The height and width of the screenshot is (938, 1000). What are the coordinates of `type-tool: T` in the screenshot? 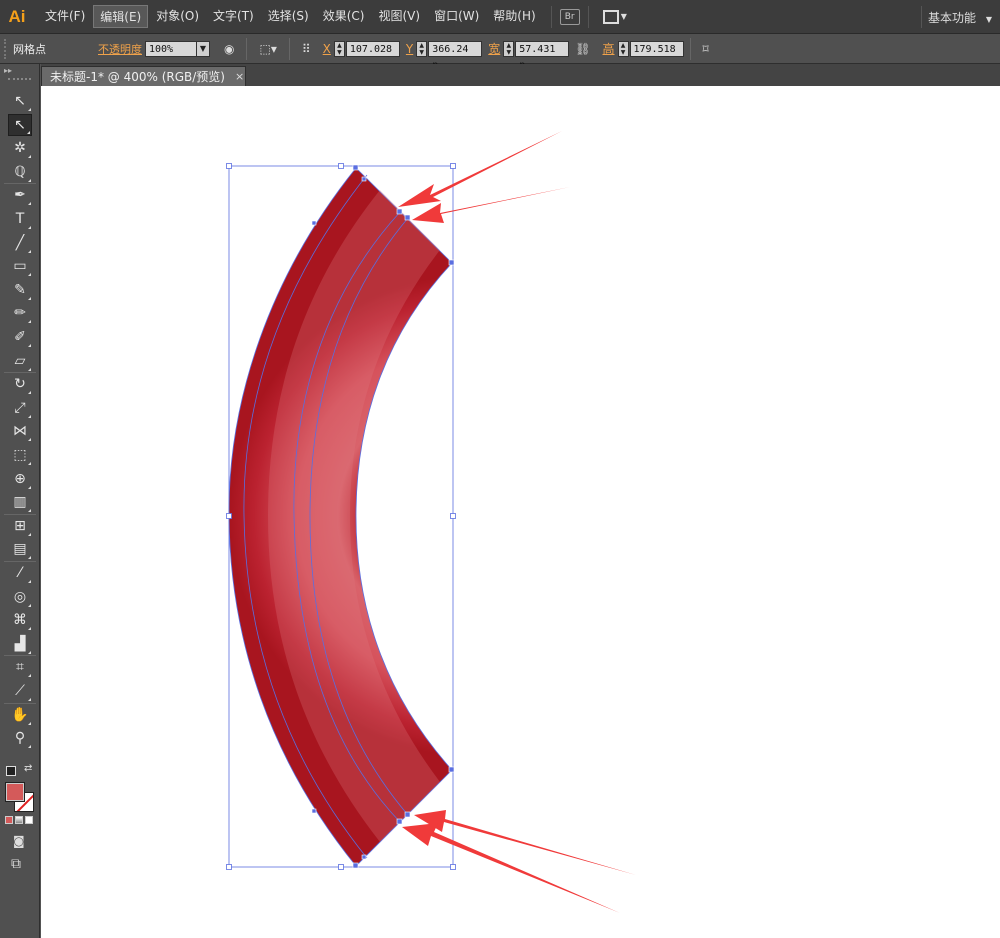 It's located at (20, 219).